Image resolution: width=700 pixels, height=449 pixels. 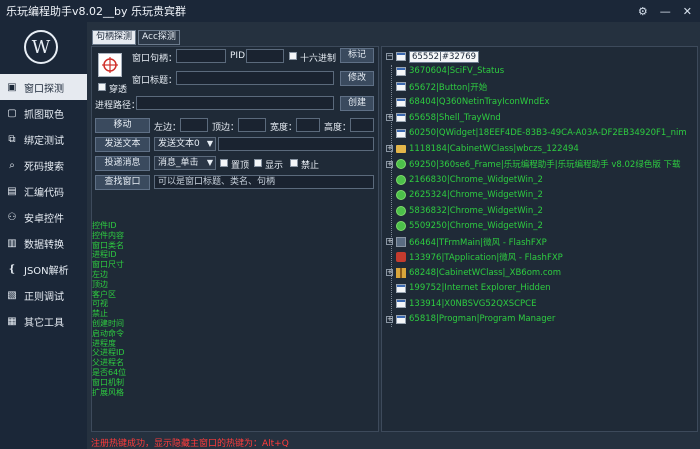 What do you see at coordinates (401, 241) in the screenshot?
I see `app-icon` at bounding box center [401, 241].